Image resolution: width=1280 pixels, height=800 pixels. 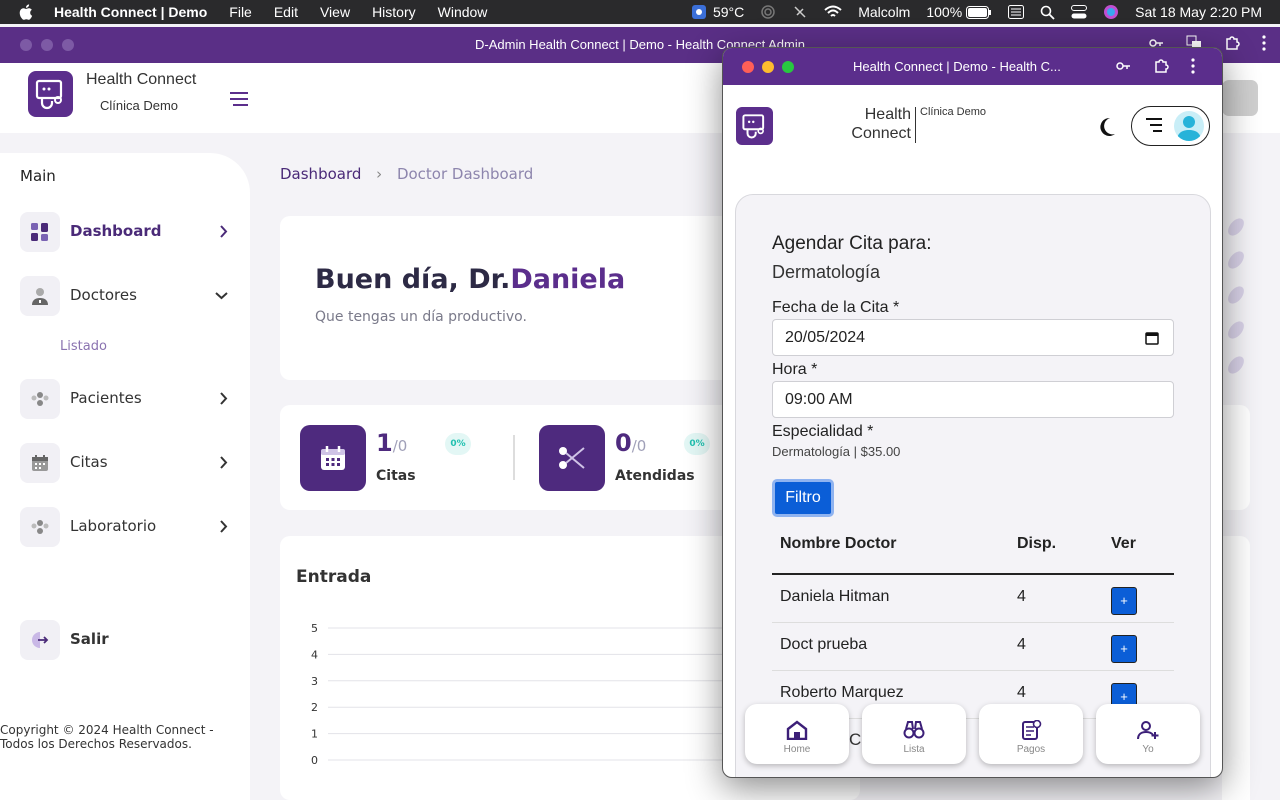 What do you see at coordinates (824, 644) in the screenshot?
I see `doctor-name-cell: Doct prueba` at bounding box center [824, 644].